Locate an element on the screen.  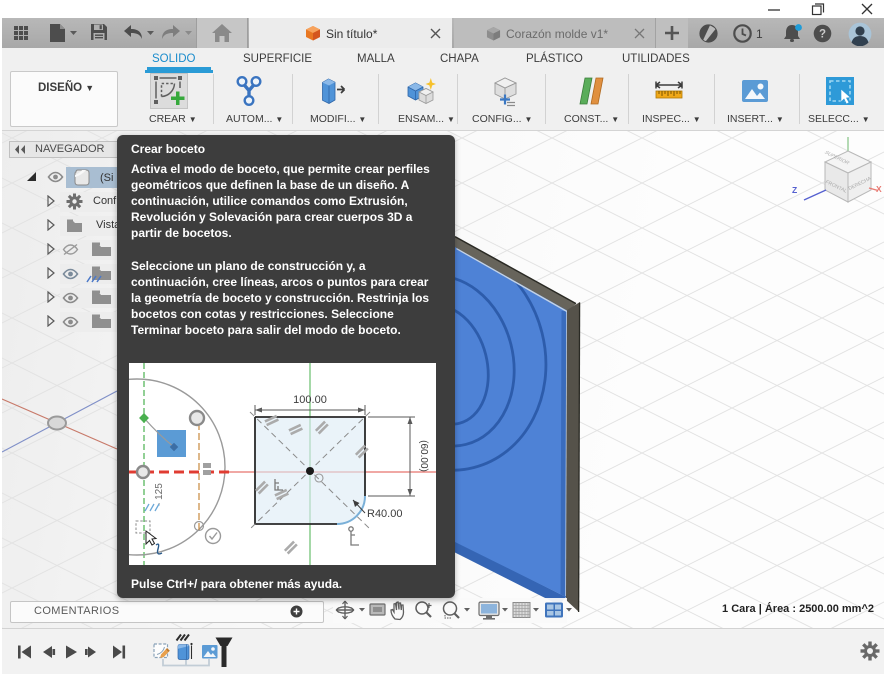
svg-text: - 125 is located at coordinates (159, 494).